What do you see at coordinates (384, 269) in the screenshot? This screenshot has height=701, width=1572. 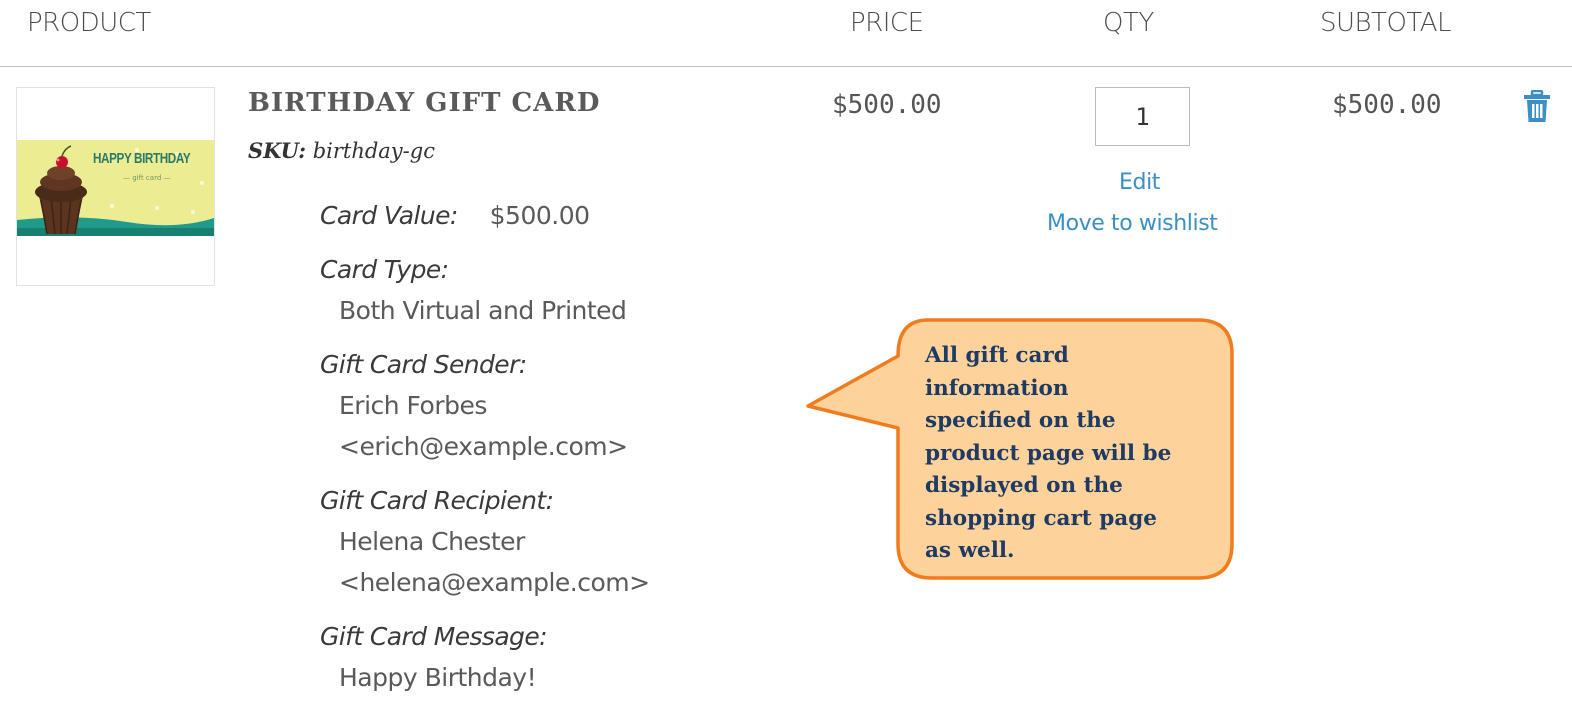 I see `option-label: Card Type:` at bounding box center [384, 269].